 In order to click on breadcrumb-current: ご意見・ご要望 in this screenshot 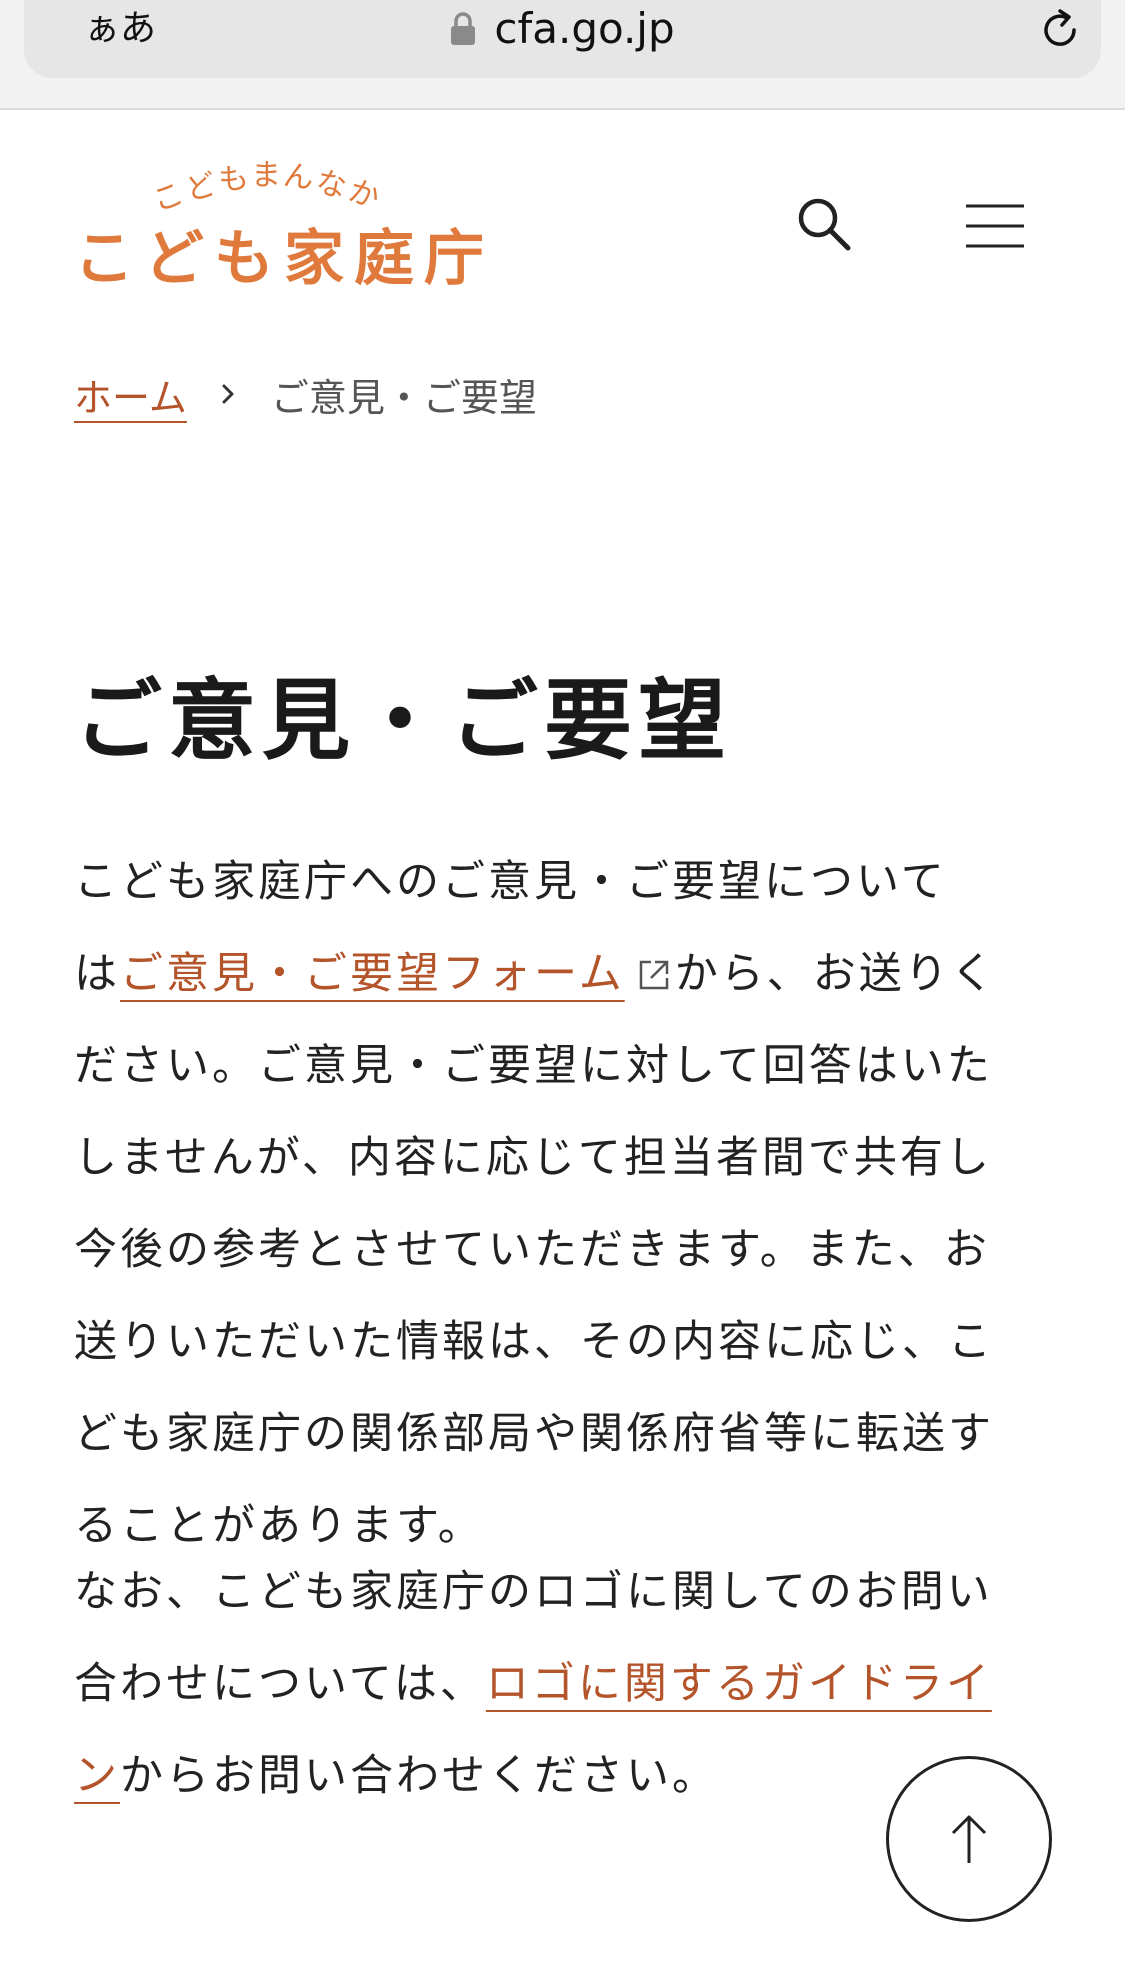, I will do `click(403, 397)`.